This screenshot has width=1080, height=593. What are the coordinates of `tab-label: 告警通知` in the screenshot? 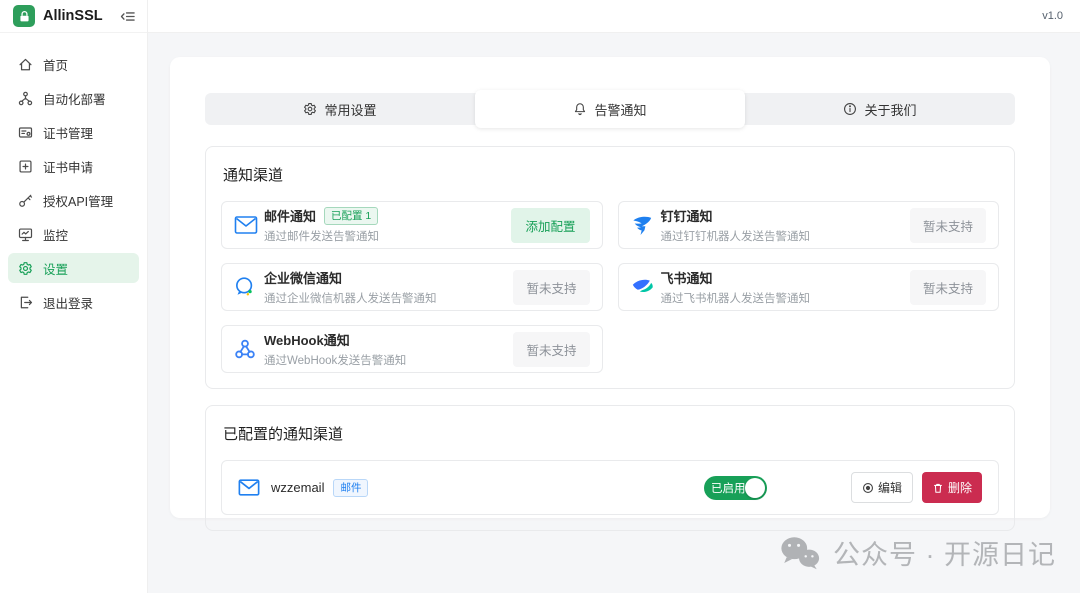 It's located at (620, 110).